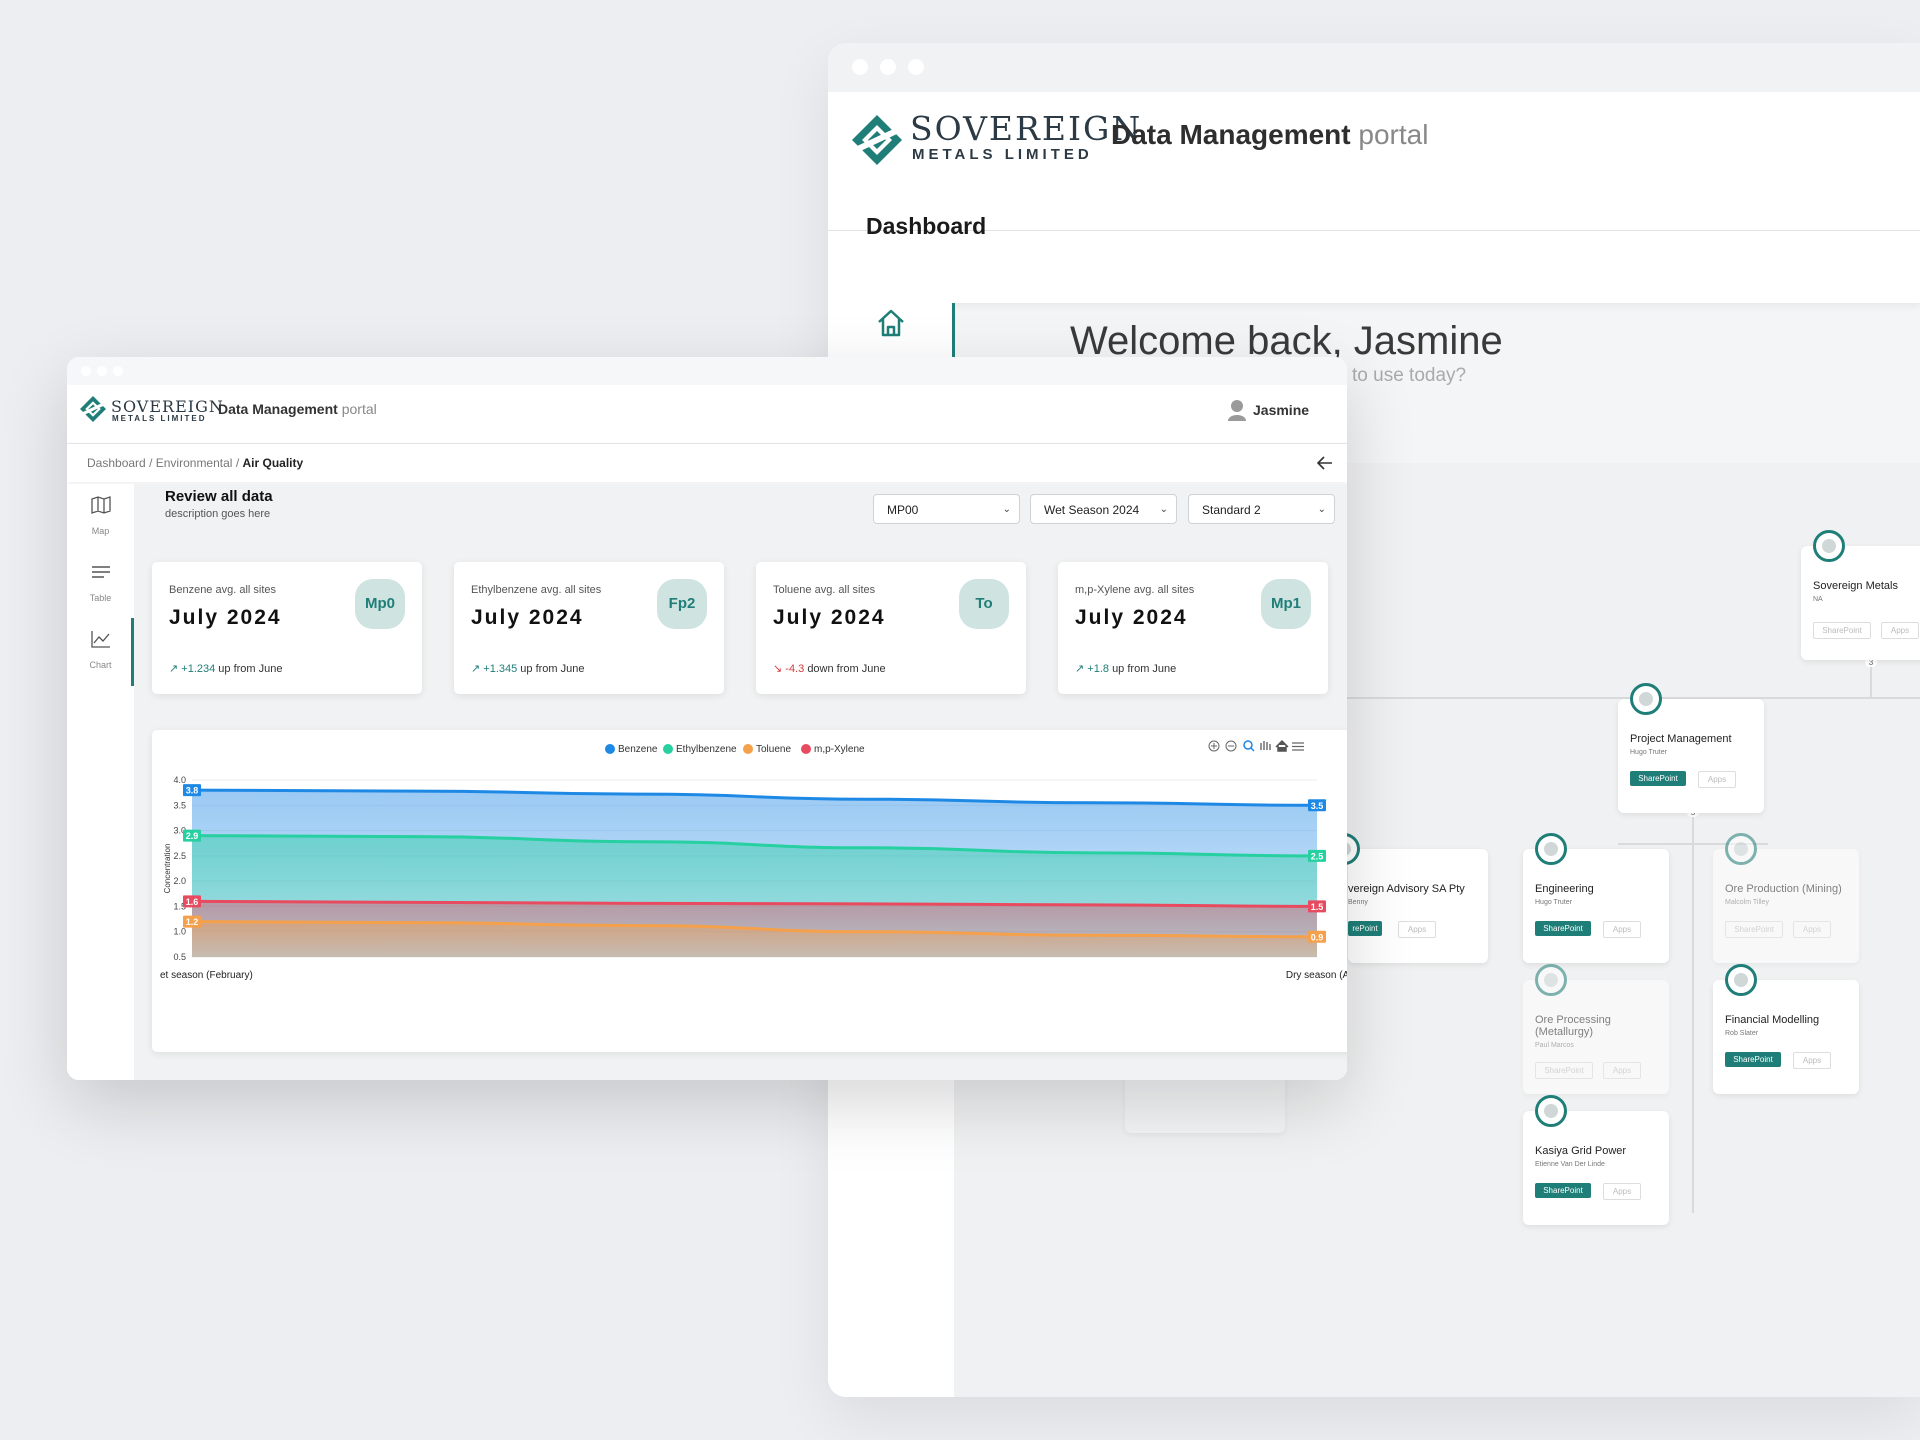  What do you see at coordinates (100, 517) in the screenshot?
I see `sidebar-item-map: Map` at bounding box center [100, 517].